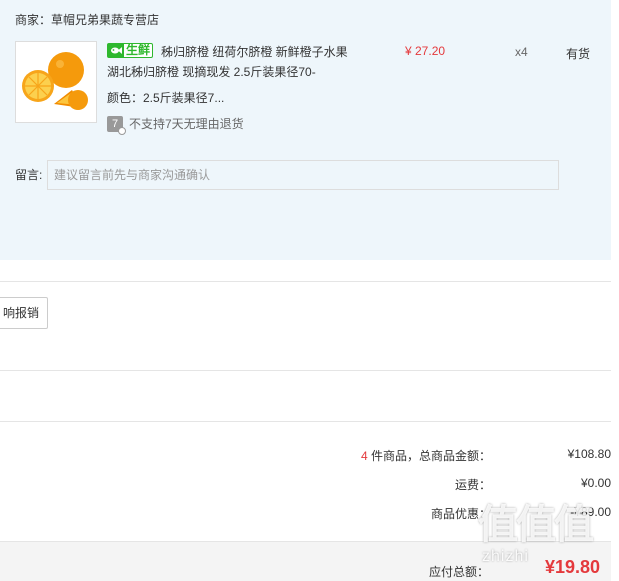  I want to click on shipping-value: ¥0.00, so click(595, 483).